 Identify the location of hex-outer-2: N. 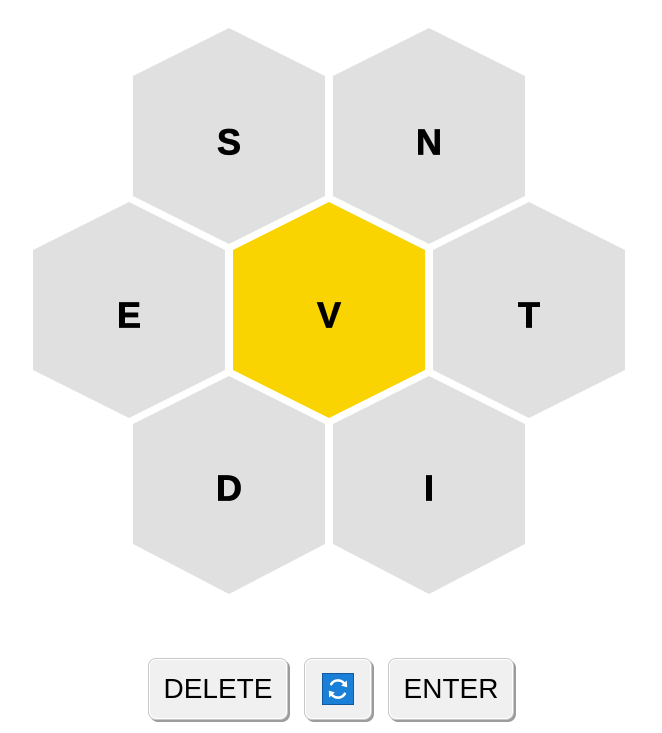
(429, 136).